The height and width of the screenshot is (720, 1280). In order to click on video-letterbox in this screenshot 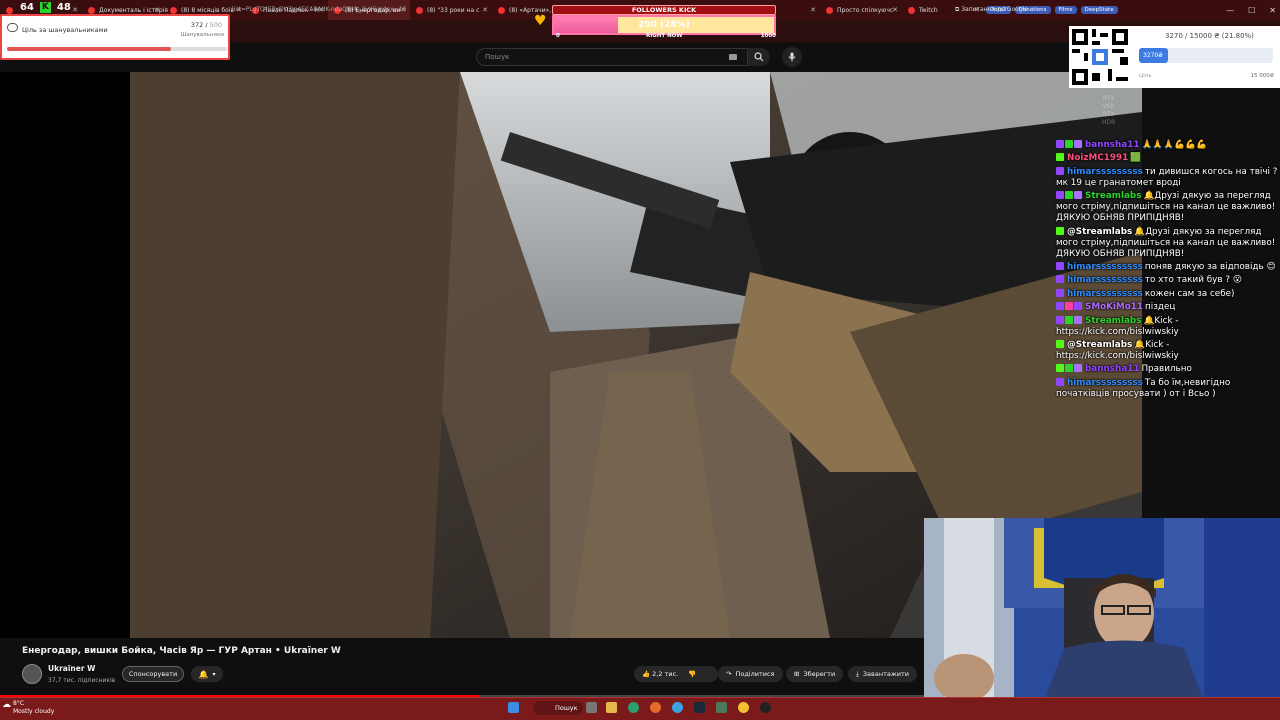, I will do `click(65, 355)`.